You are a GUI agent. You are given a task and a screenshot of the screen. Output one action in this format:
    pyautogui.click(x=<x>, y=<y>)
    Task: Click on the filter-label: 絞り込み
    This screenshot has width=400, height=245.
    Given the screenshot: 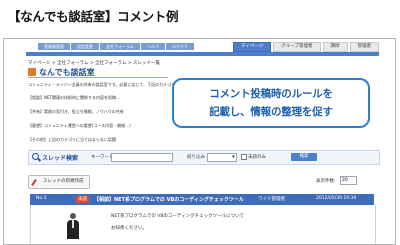 What is the action you would take?
    pyautogui.click(x=196, y=157)
    